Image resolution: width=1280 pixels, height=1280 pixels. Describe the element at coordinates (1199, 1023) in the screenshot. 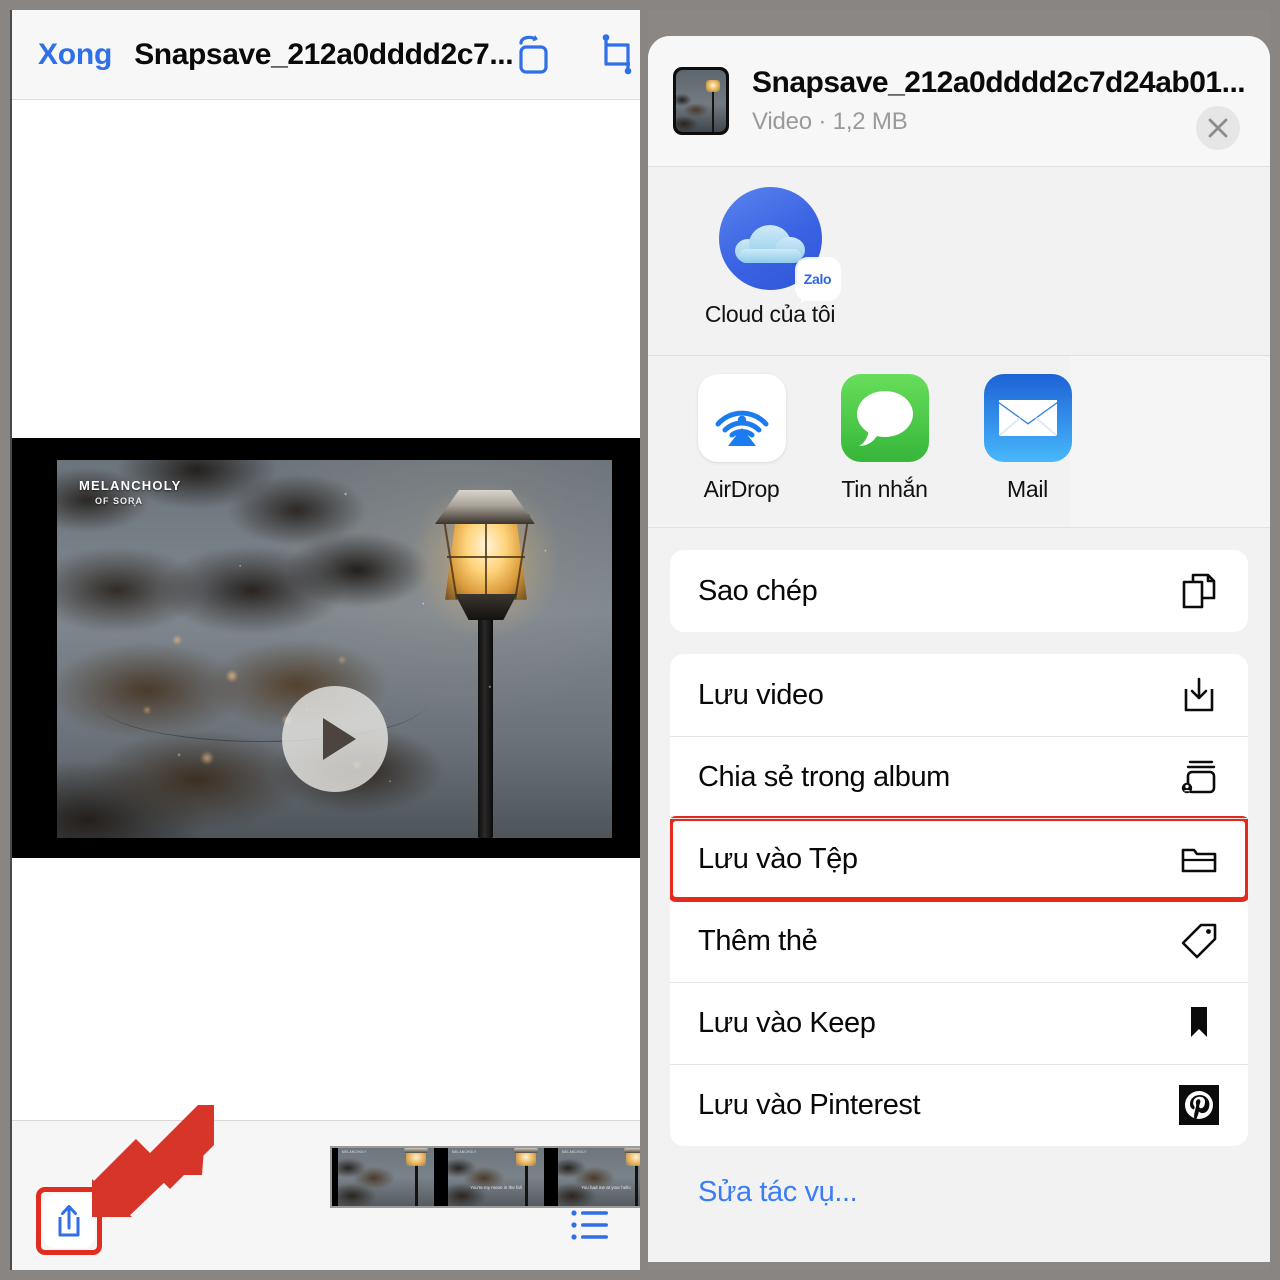

I see `bookmark-icon` at that location.